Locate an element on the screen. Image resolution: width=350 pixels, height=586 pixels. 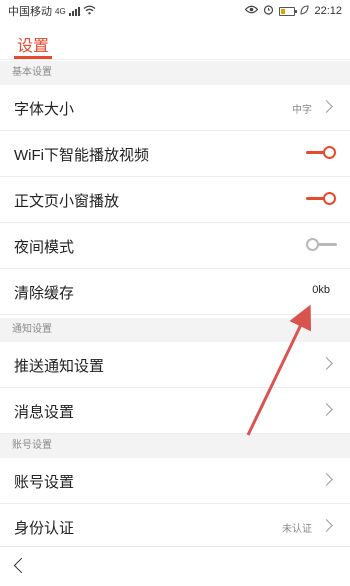
push-notify-row: 推送通知设置 is located at coordinates (175, 365).